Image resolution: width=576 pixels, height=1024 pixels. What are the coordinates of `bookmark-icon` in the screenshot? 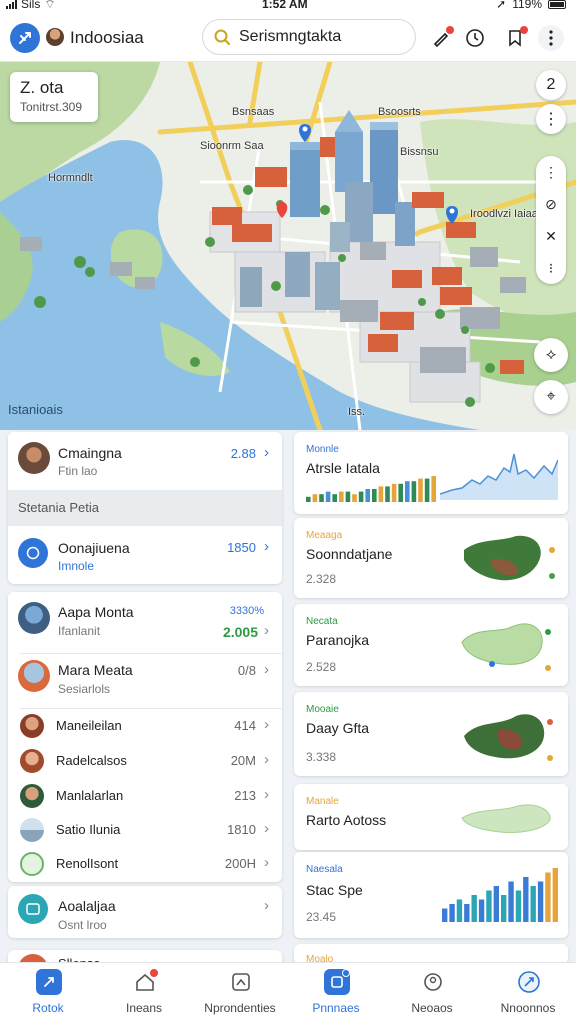 It's located at (515, 38).